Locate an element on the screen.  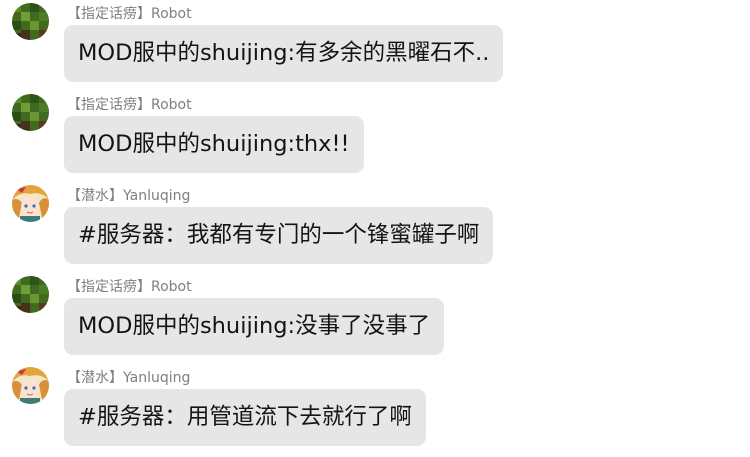
message-bubble: MOD服中的shuijing:thx!! is located at coordinates (214, 144).